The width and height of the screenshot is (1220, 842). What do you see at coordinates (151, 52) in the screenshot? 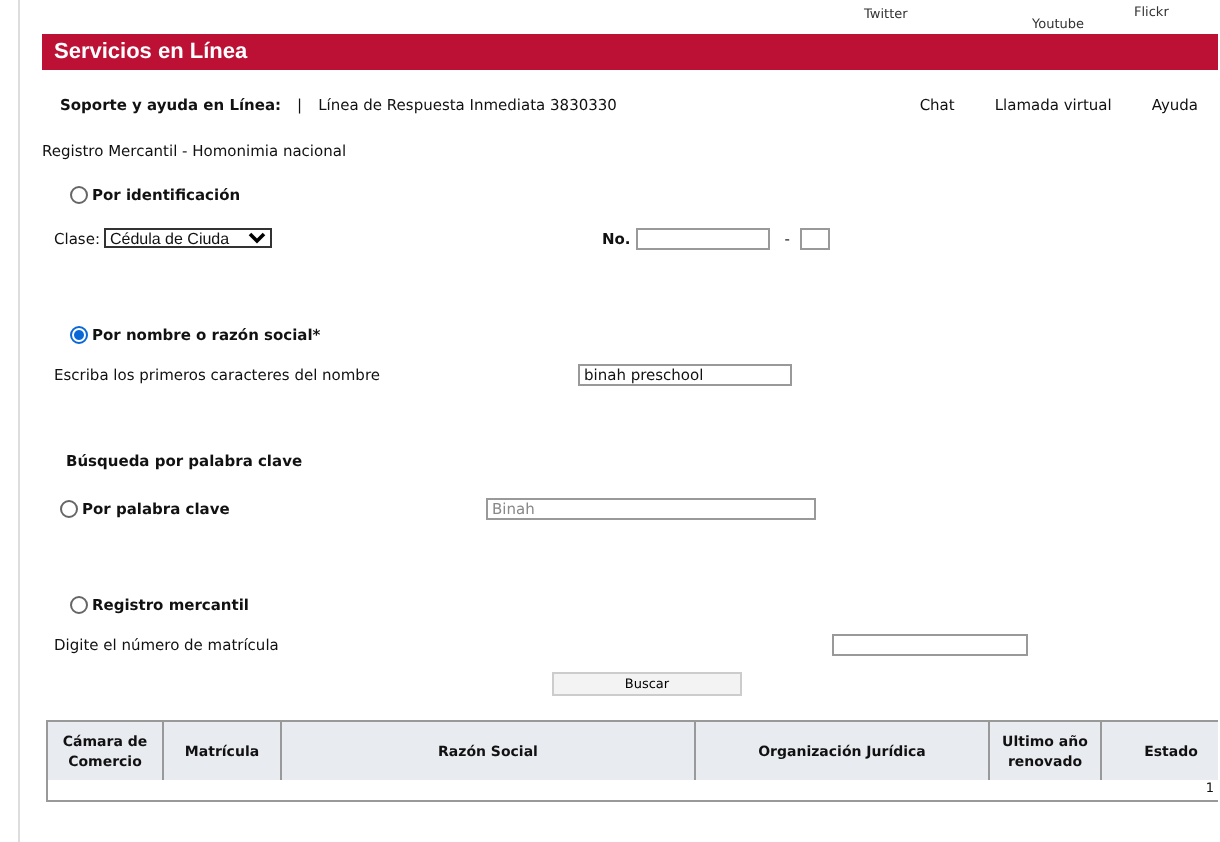
I see `header-title: Servicios en Línea` at bounding box center [151, 52].